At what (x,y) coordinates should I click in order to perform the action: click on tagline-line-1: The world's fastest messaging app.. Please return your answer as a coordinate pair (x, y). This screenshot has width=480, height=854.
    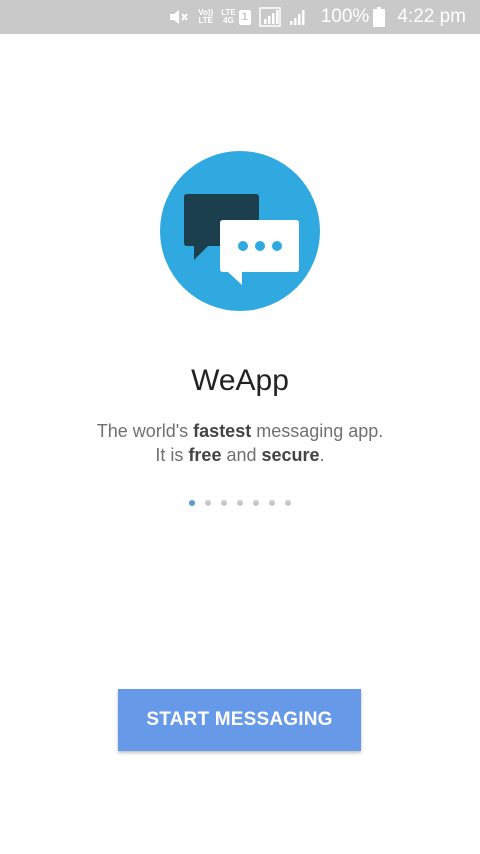
    Looking at the image, I should click on (240, 431).